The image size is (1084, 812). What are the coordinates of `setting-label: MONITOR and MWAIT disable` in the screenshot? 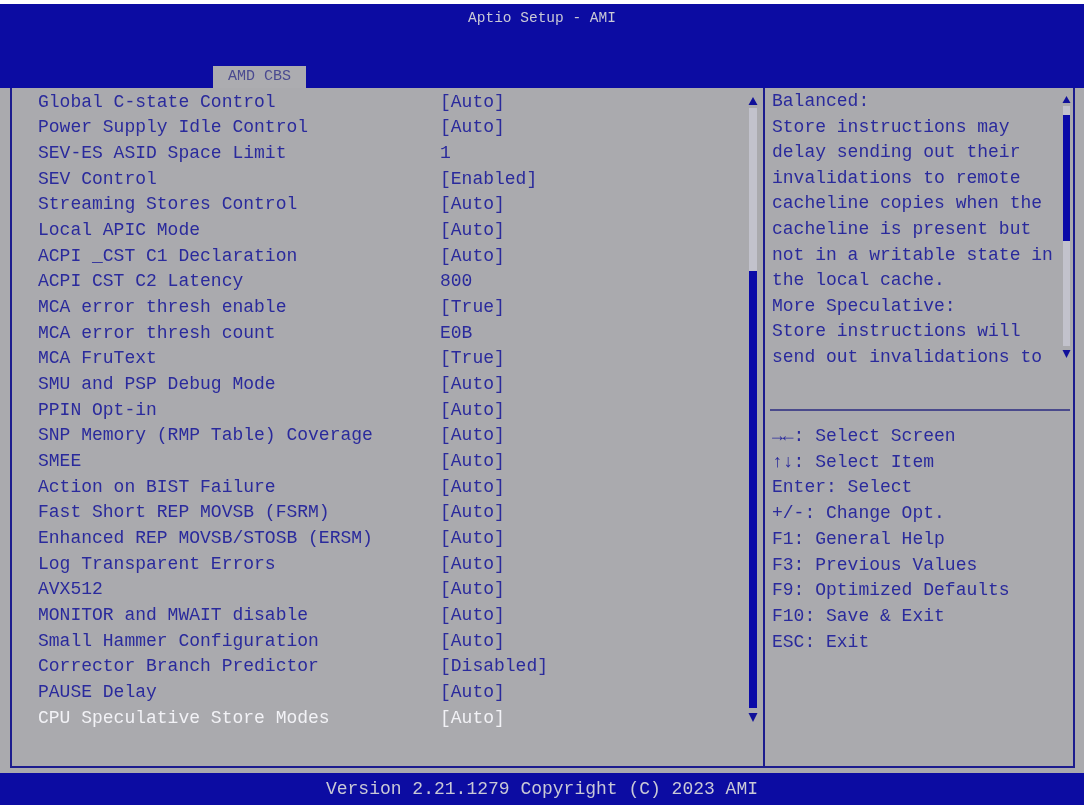 It's located at (239, 614).